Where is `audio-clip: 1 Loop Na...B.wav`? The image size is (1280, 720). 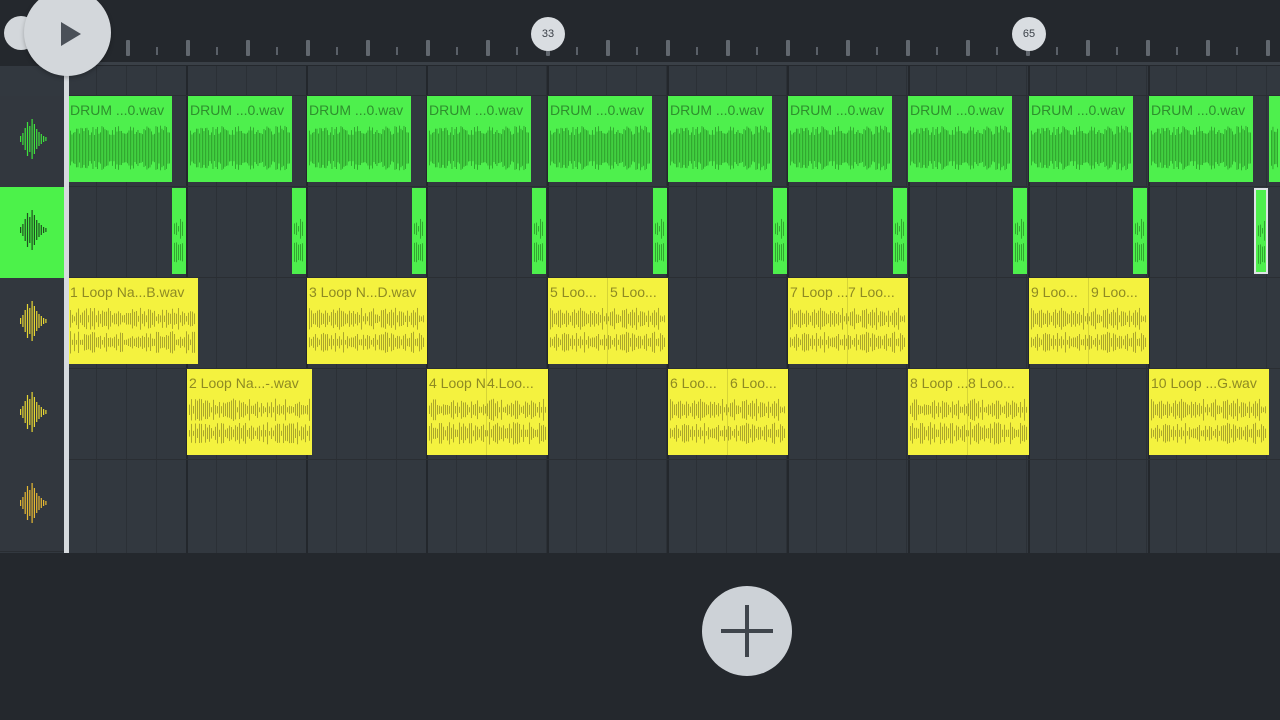
audio-clip: 1 Loop Na...B.wav is located at coordinates (133, 321).